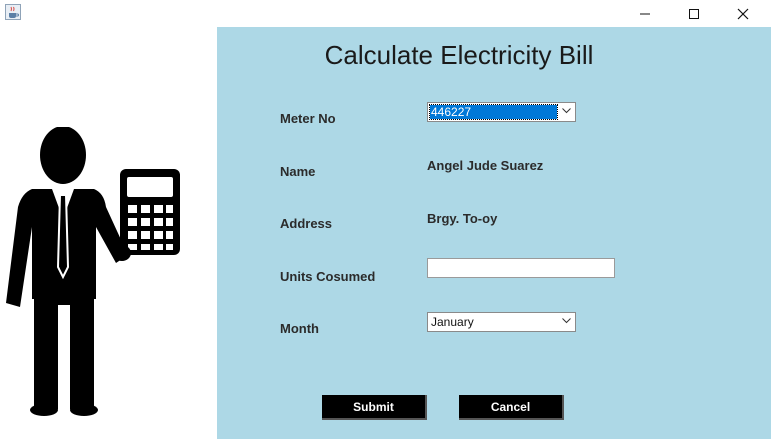 This screenshot has height=439, width=771. Describe the element at coordinates (299, 328) in the screenshot. I see `month-label: Month` at that location.